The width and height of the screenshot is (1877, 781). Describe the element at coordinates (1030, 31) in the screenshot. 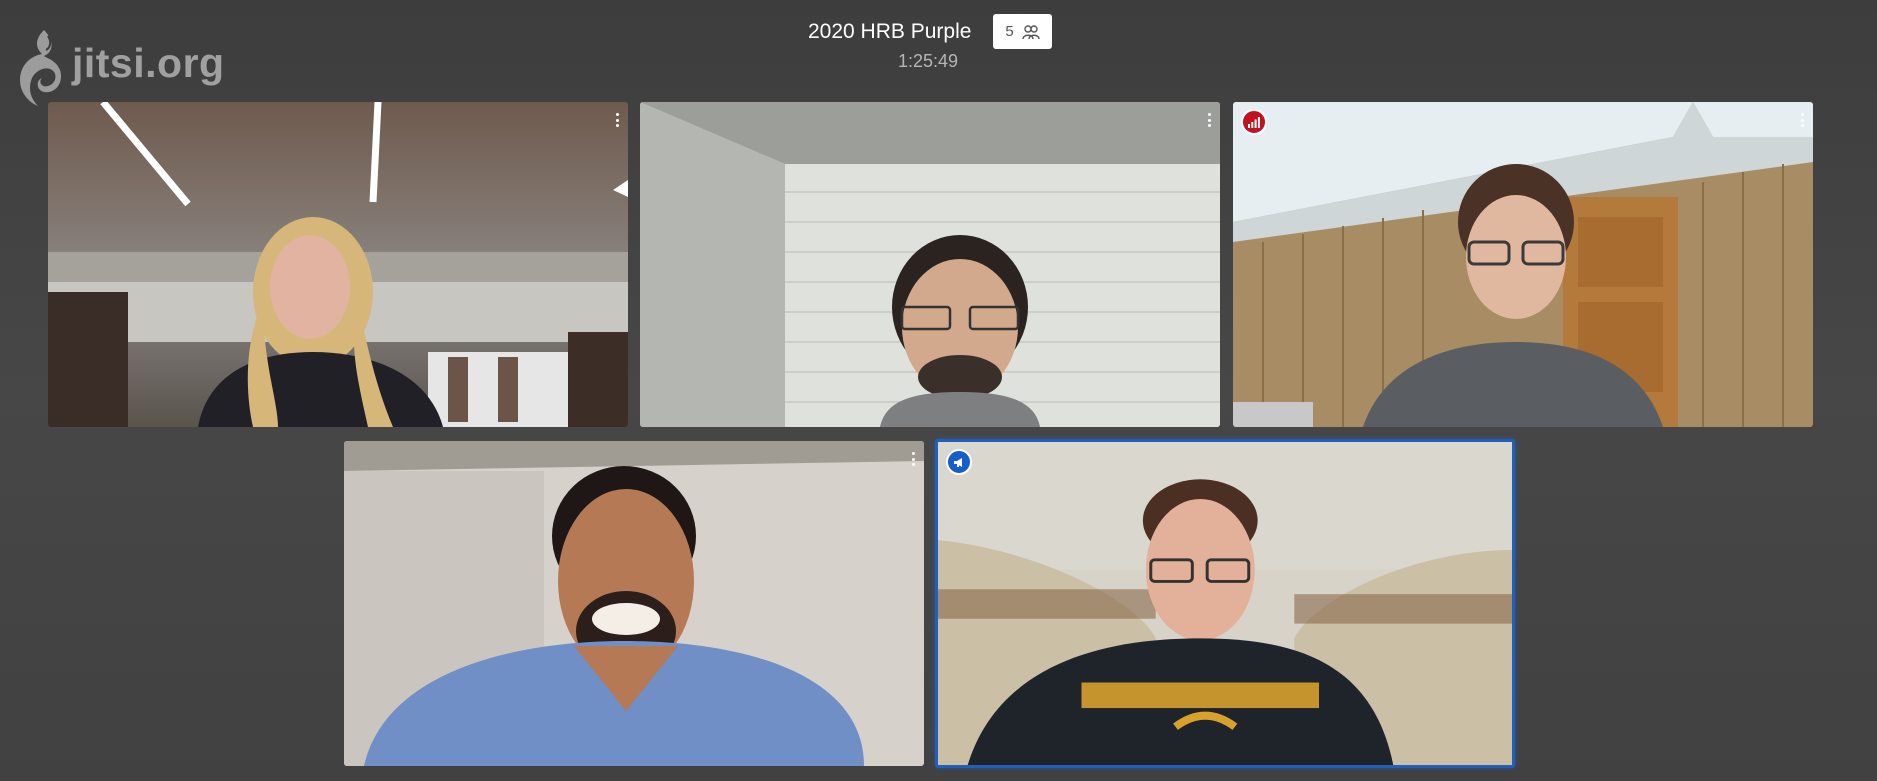

I see `participants-icon` at that location.